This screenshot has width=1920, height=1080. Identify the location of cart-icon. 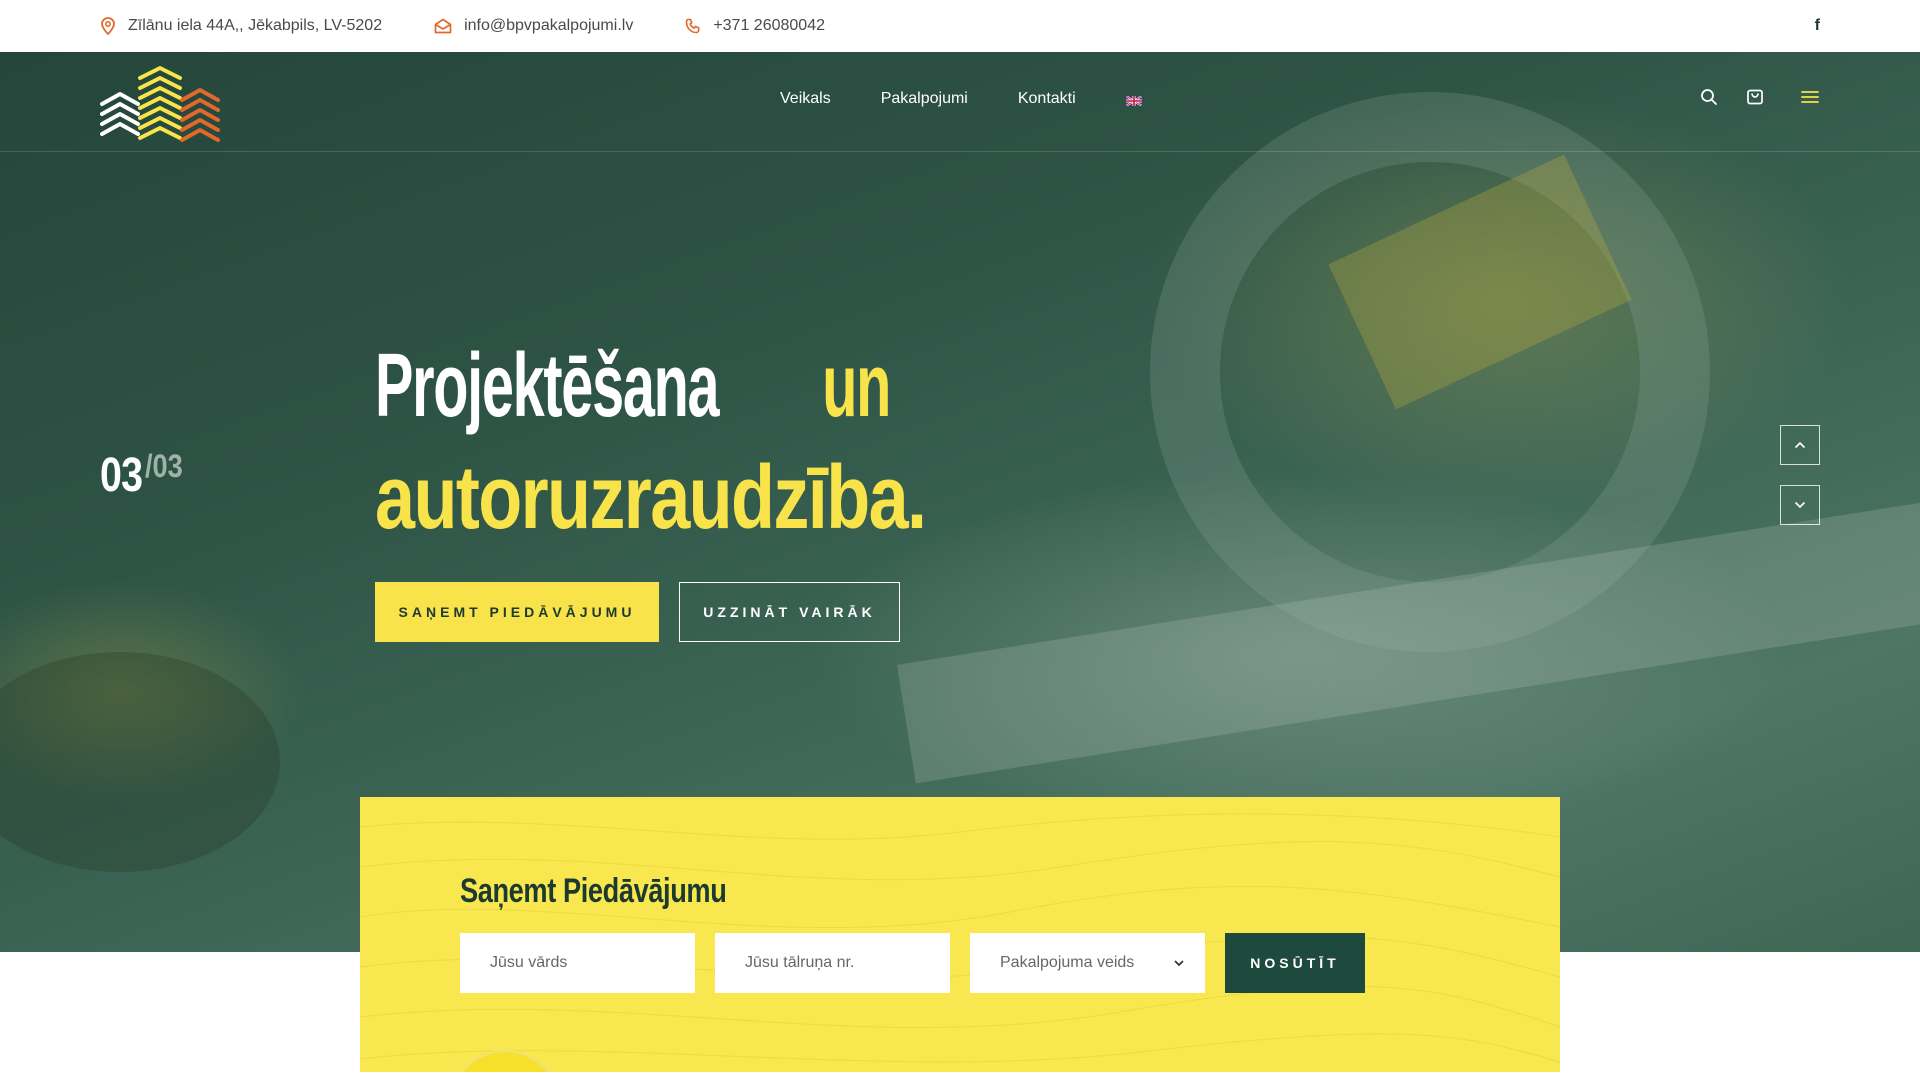
(1755, 97).